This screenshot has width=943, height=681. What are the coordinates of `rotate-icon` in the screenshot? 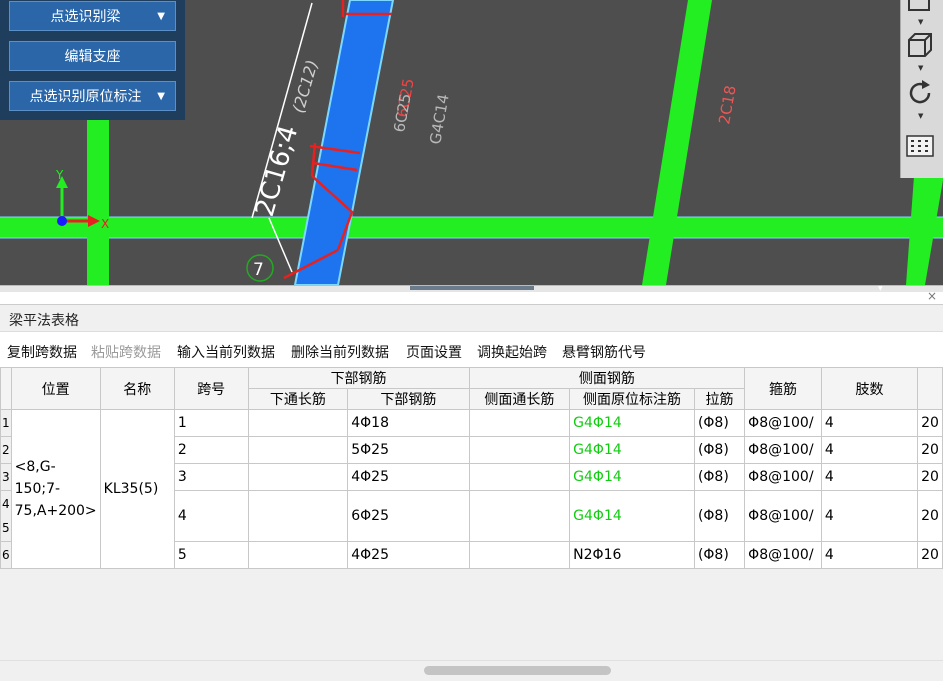 It's located at (921, 93).